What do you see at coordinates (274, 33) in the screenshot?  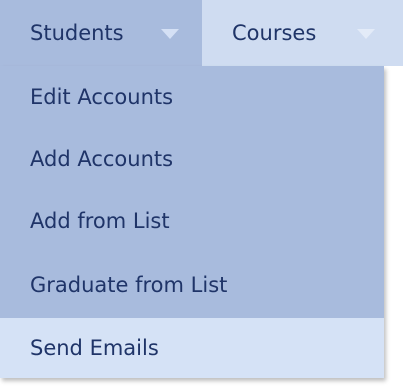 I see `courses-tab-label: Courses` at bounding box center [274, 33].